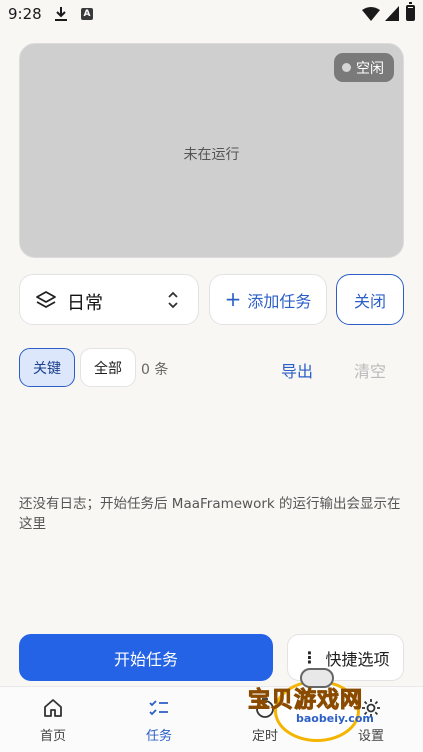  I want to click on bottom-nav: 首页 任务 定时 设置, so click(211, 719).